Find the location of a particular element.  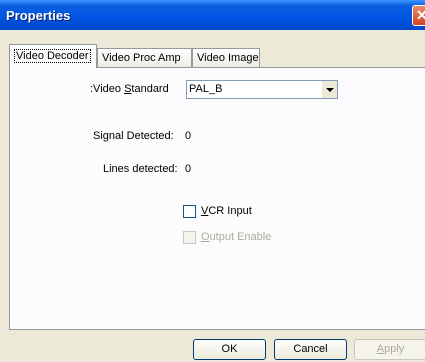

signal-detected-value: 0 is located at coordinates (188, 136).